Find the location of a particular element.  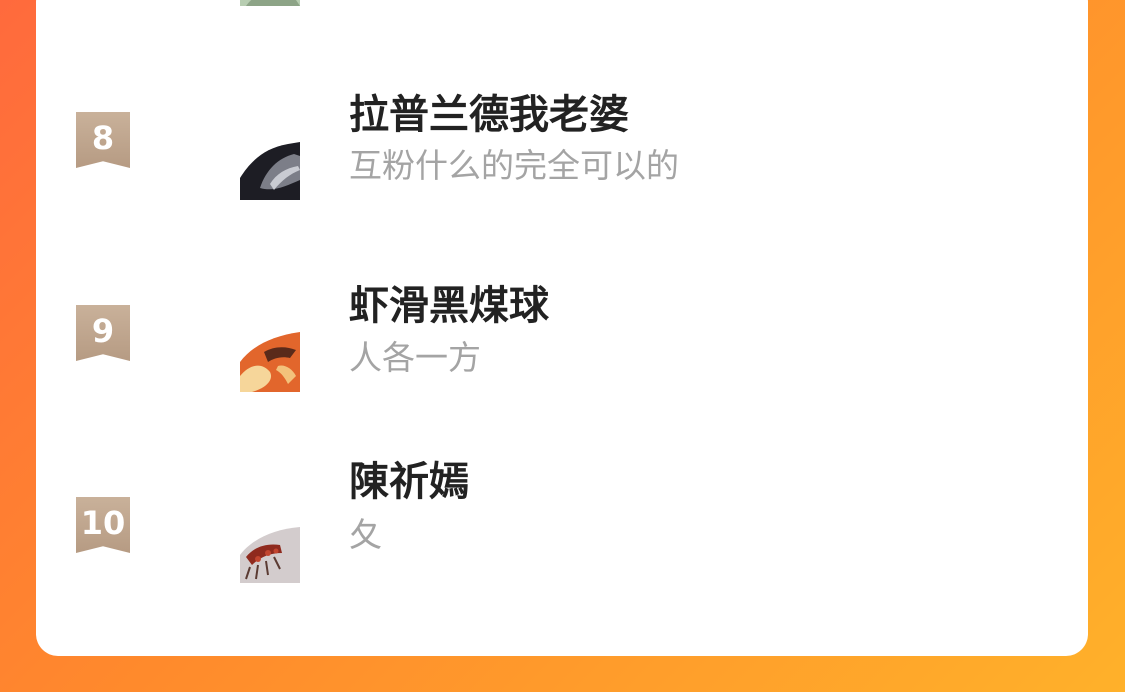

previous-row-avatar is located at coordinates (270, 3).